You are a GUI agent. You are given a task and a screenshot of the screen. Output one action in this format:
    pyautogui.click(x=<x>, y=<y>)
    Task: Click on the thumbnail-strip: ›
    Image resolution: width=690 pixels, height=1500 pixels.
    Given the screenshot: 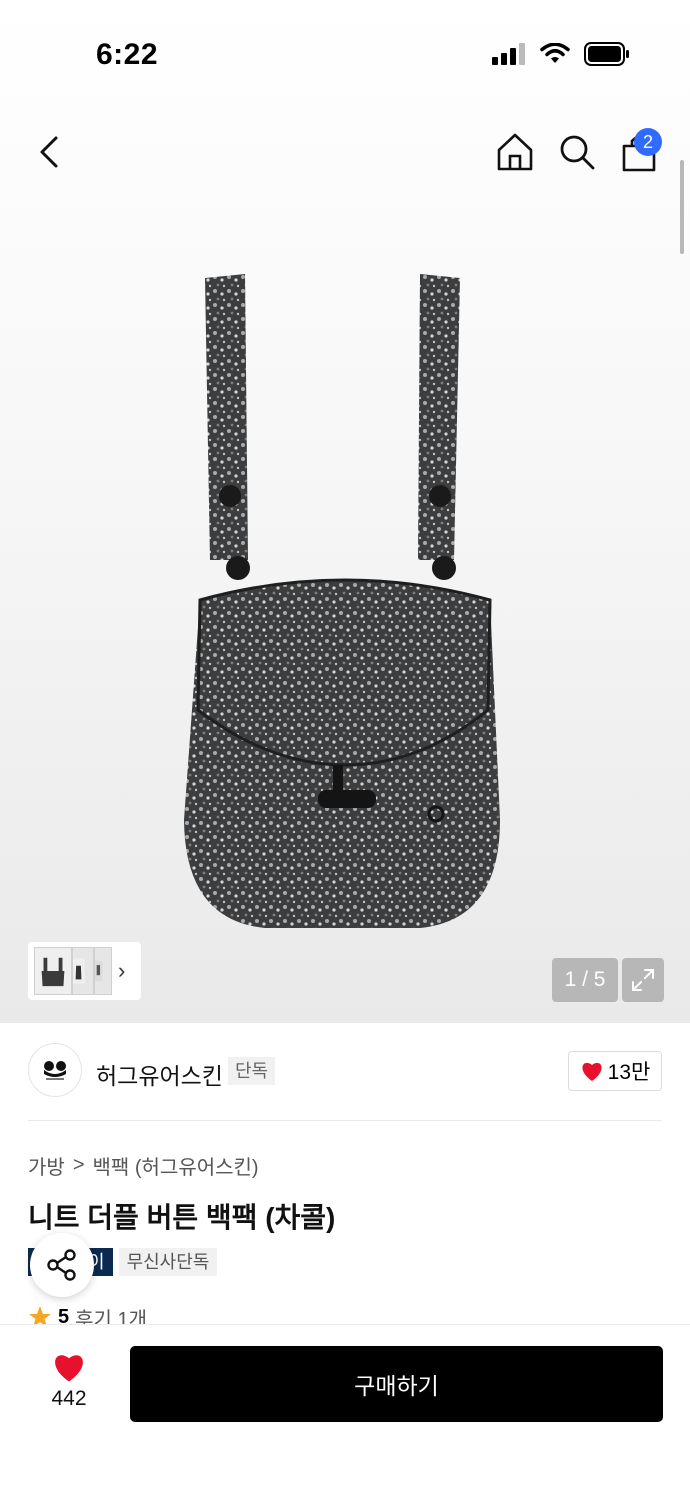 What is the action you would take?
    pyautogui.click(x=84, y=971)
    